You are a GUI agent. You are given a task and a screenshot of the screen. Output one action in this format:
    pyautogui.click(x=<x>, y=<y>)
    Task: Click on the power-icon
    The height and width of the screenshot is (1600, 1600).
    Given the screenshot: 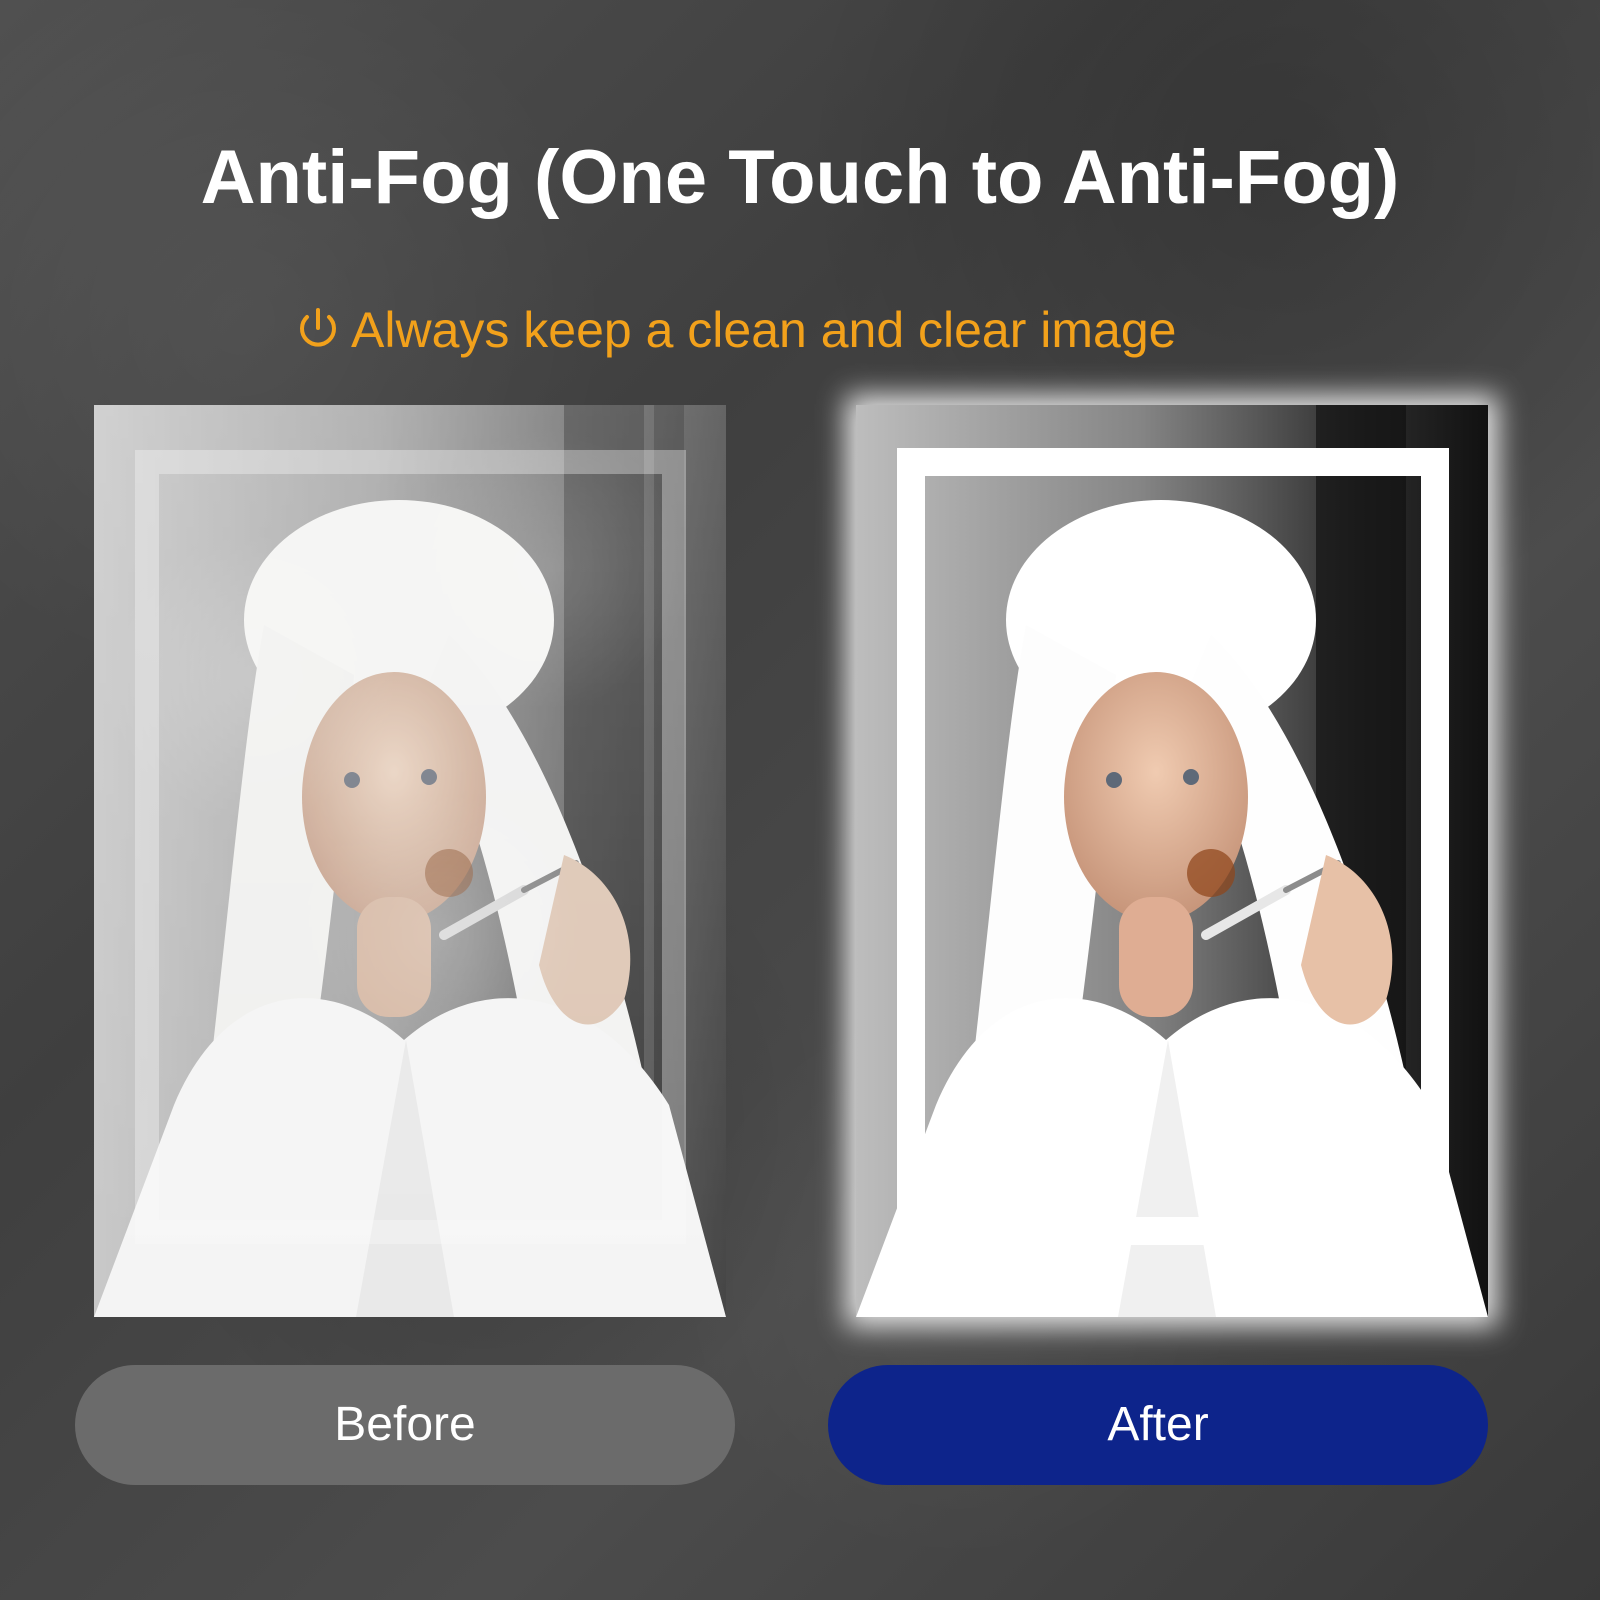 What is the action you would take?
    pyautogui.click(x=318, y=327)
    